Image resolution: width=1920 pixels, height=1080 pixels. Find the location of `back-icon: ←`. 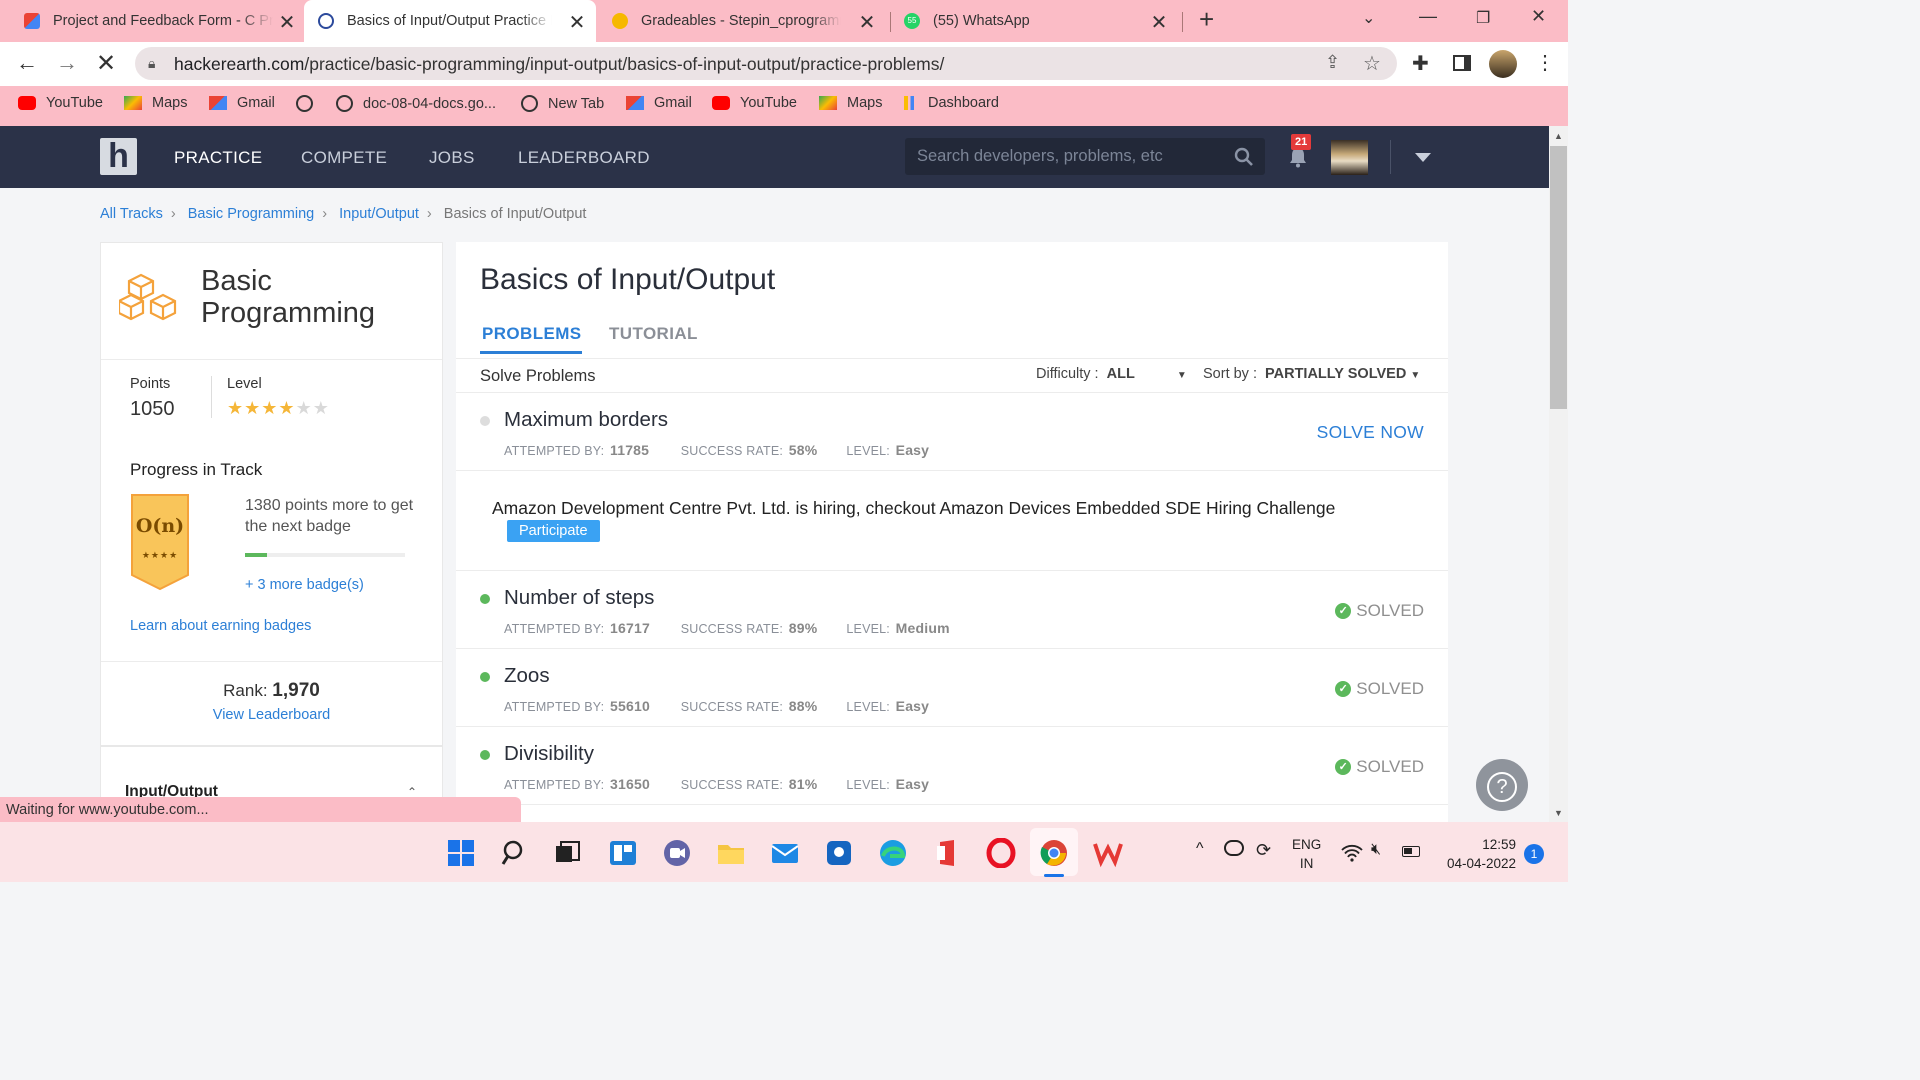

back-icon: ← is located at coordinates (27, 63).